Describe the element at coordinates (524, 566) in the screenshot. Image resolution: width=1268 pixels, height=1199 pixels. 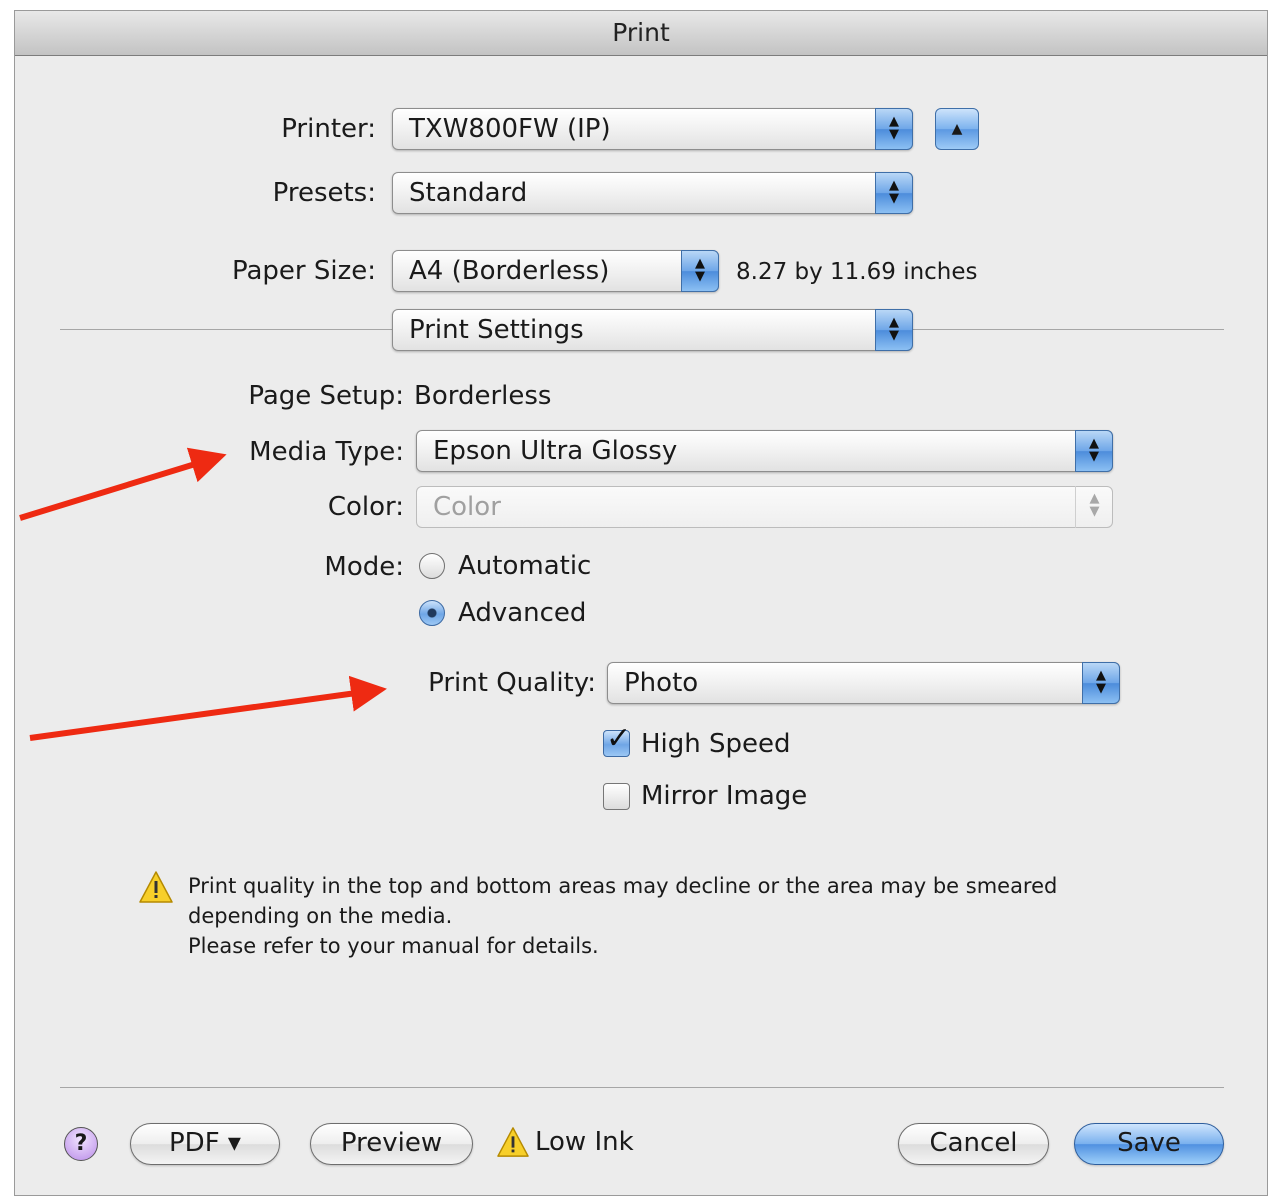
I see `mode-automatic-label: Automatic` at that location.